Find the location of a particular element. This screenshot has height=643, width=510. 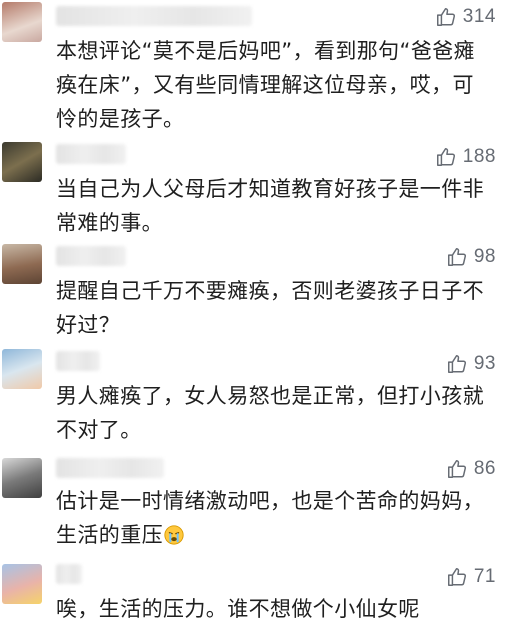

like-button: 314 is located at coordinates (465, 17).